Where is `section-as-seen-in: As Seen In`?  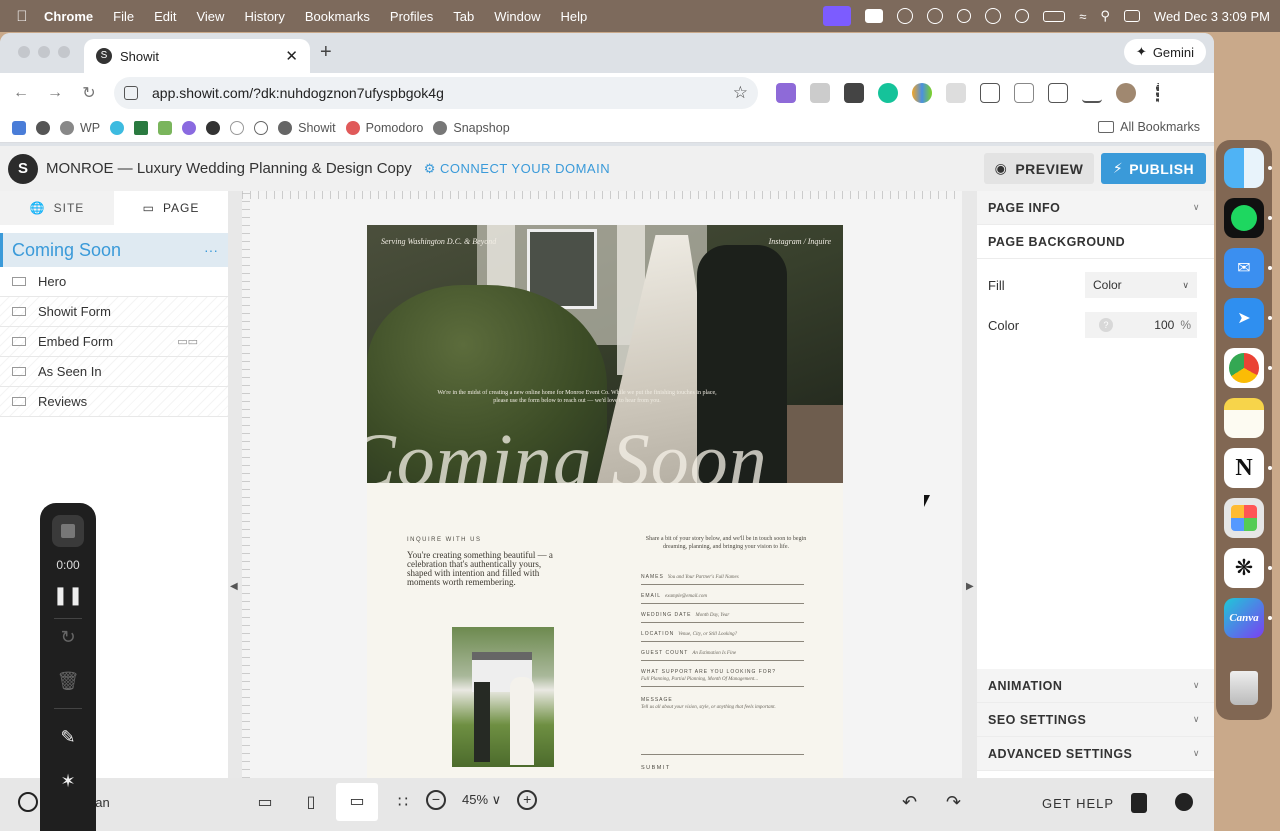
section-as-seen-in: As Seen In is located at coordinates (114, 372).